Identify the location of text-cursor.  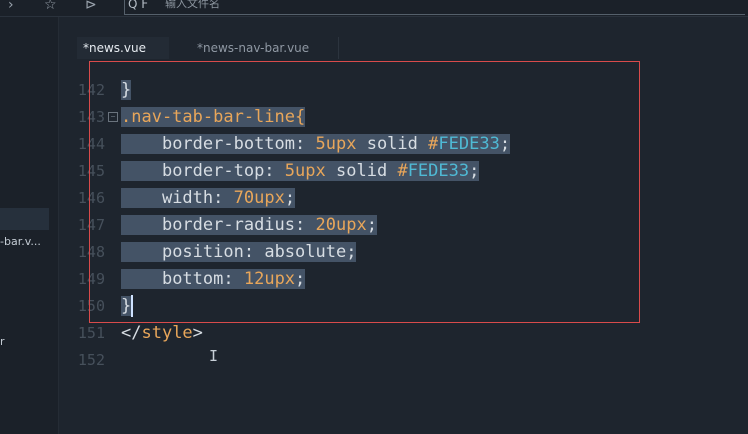
(132, 306).